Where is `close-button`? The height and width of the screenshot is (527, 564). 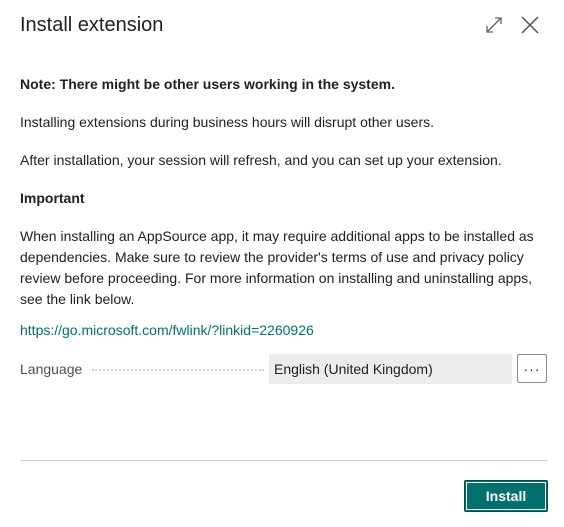
close-button is located at coordinates (530, 25).